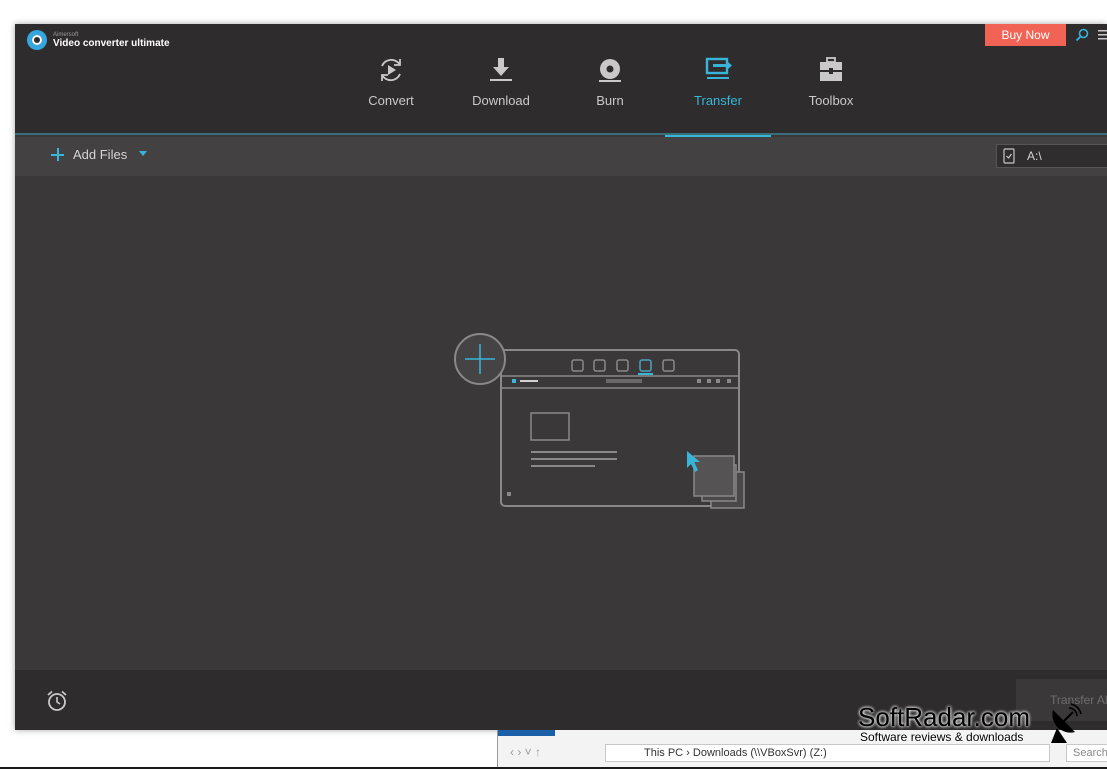 The image size is (1107, 769). What do you see at coordinates (1025, 35) in the screenshot?
I see `buy-now-button: Buy Now` at bounding box center [1025, 35].